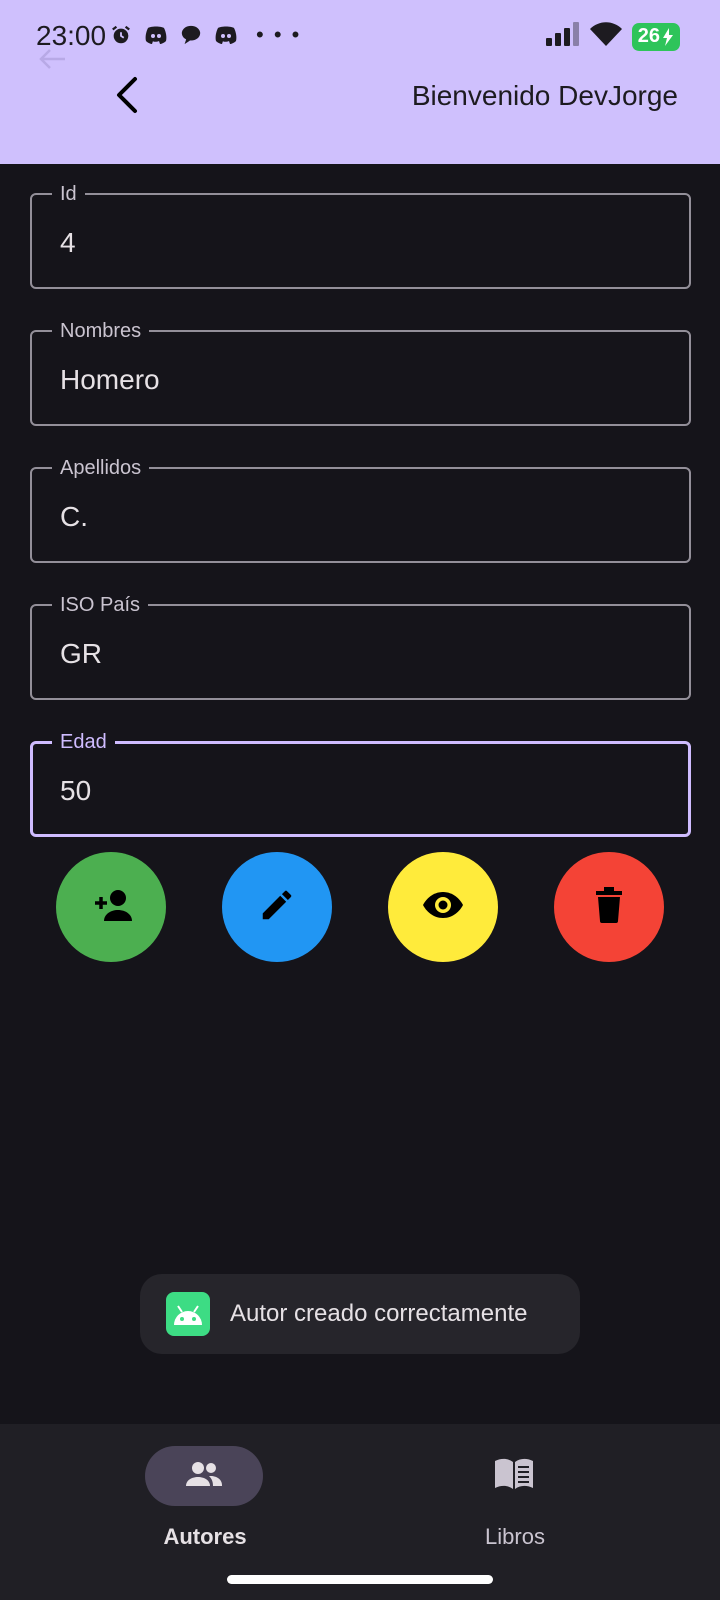  What do you see at coordinates (68, 242) in the screenshot?
I see `id-field-value: 4` at bounding box center [68, 242].